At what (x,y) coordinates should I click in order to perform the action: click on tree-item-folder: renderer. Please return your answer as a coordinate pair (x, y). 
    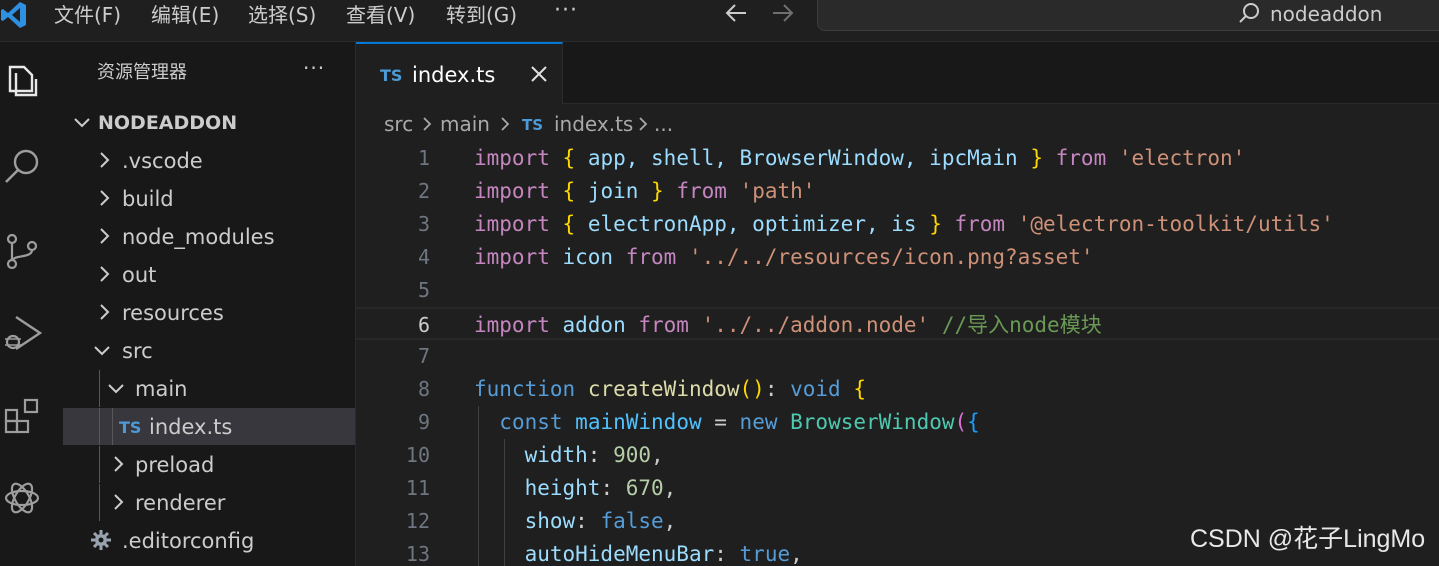
    Looking at the image, I should click on (209, 502).